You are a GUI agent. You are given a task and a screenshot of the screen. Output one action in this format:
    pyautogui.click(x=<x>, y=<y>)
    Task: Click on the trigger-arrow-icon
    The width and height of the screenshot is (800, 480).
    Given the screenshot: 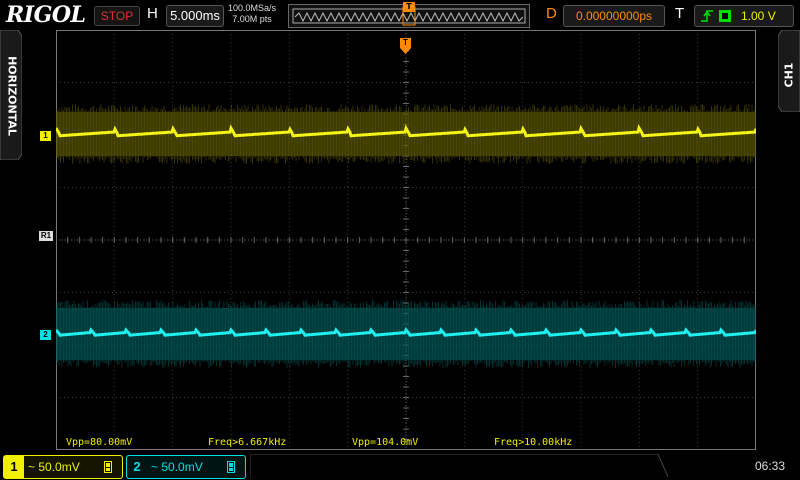 What is the action you would take?
    pyautogui.click(x=405, y=51)
    